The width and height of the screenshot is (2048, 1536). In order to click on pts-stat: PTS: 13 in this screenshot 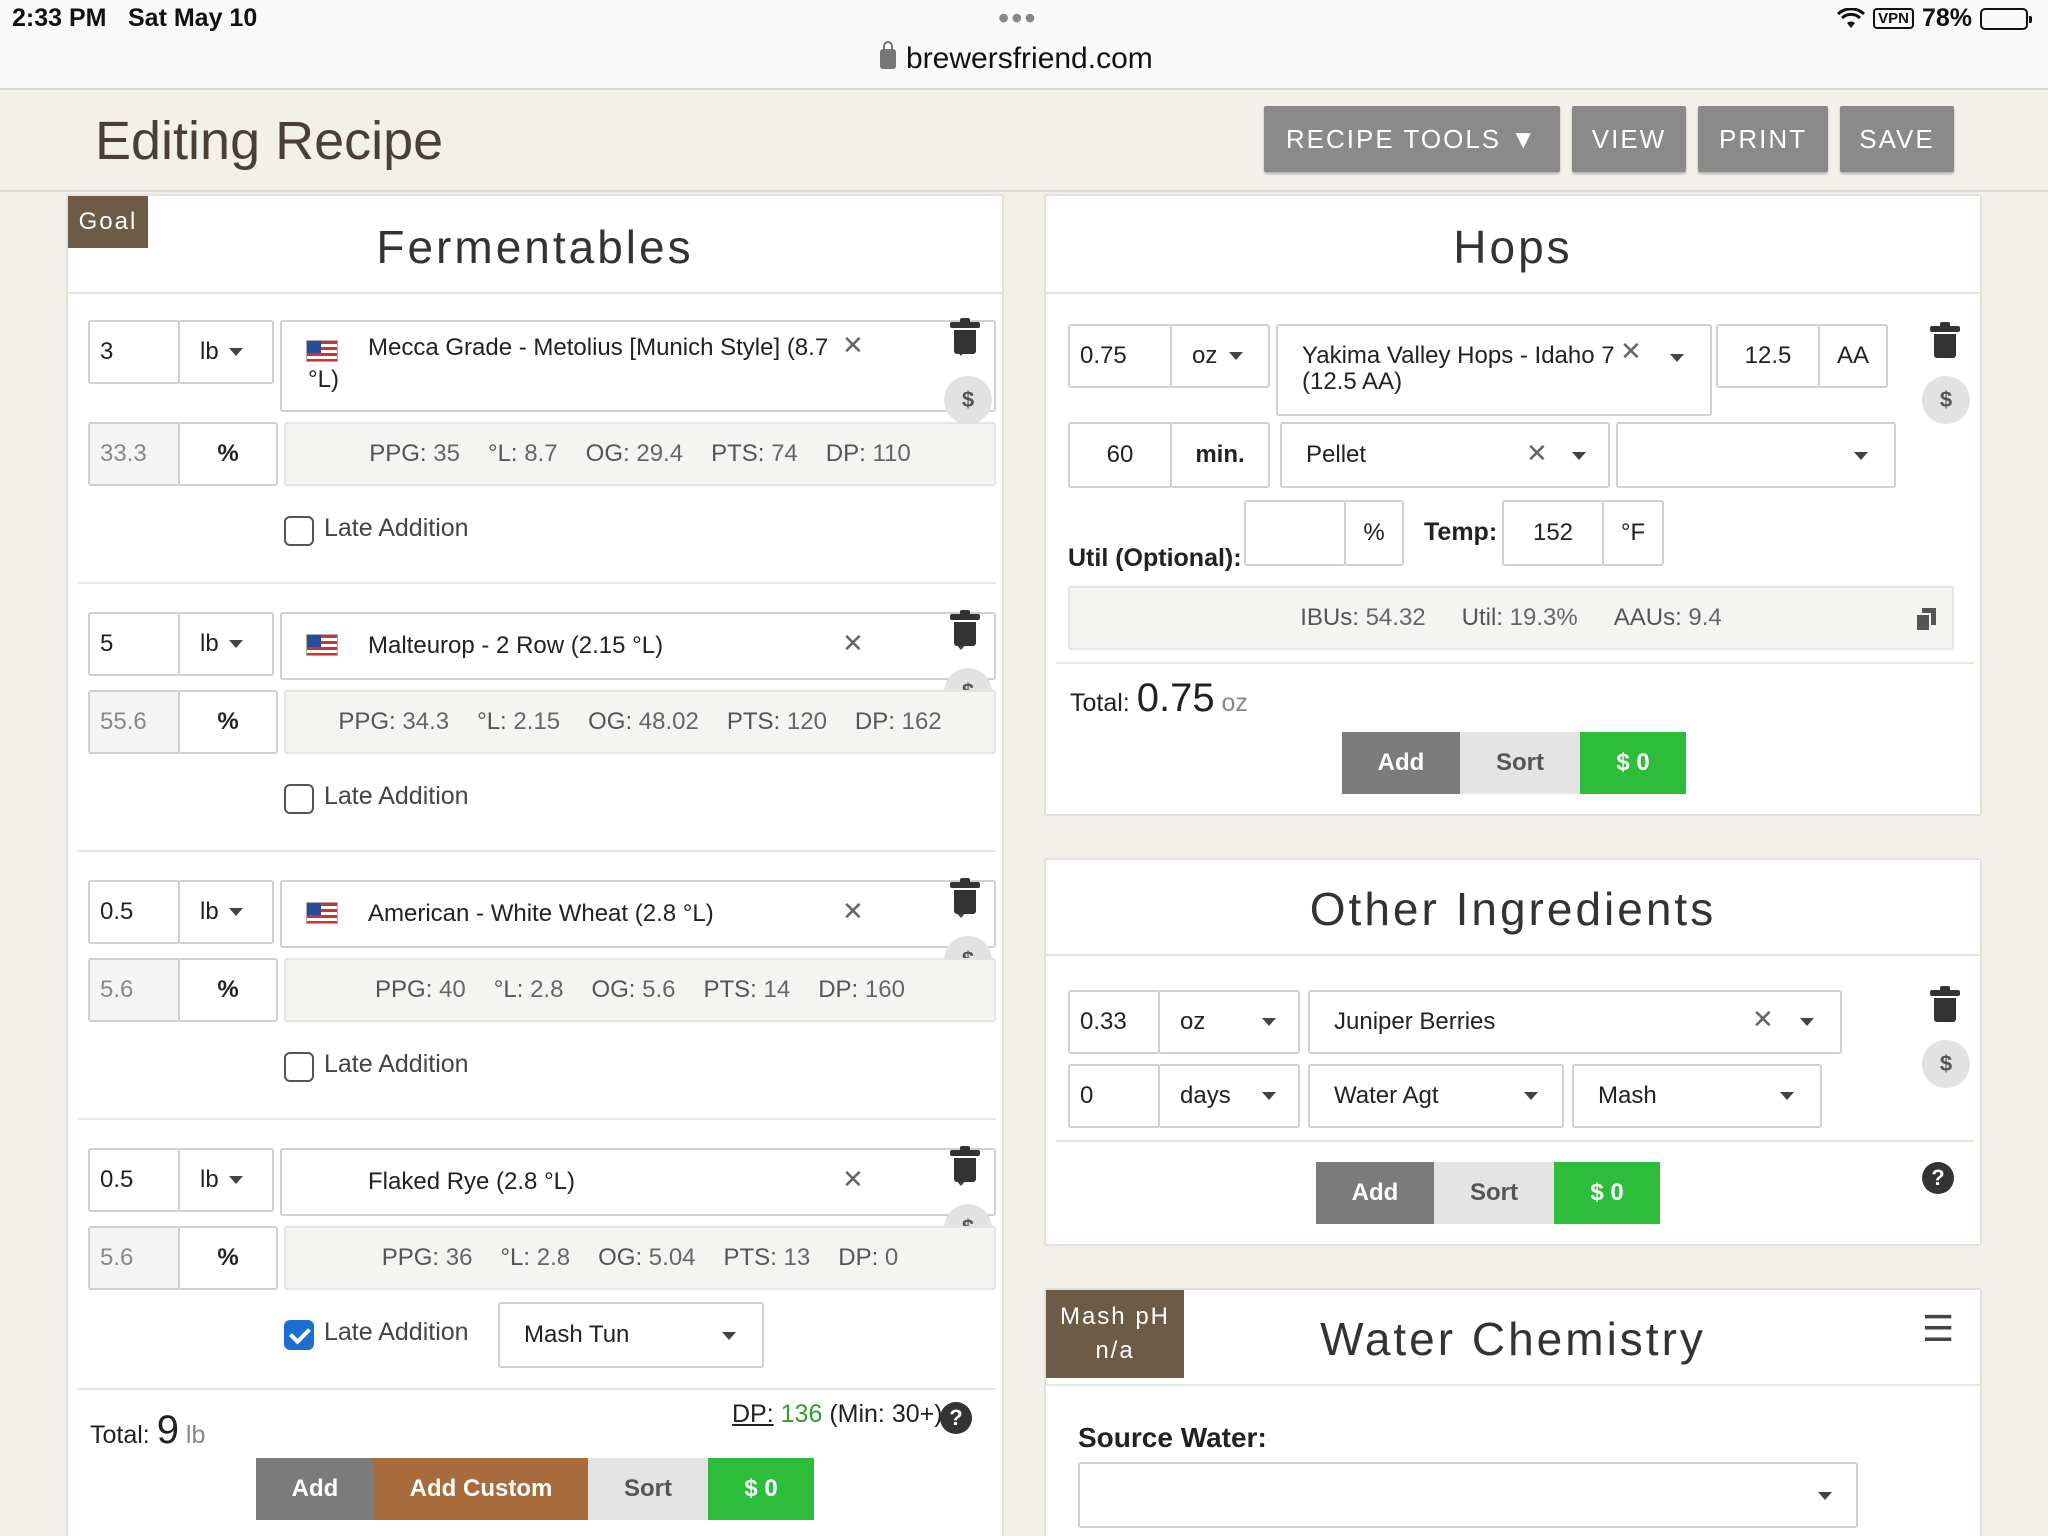, I will do `click(767, 1257)`.